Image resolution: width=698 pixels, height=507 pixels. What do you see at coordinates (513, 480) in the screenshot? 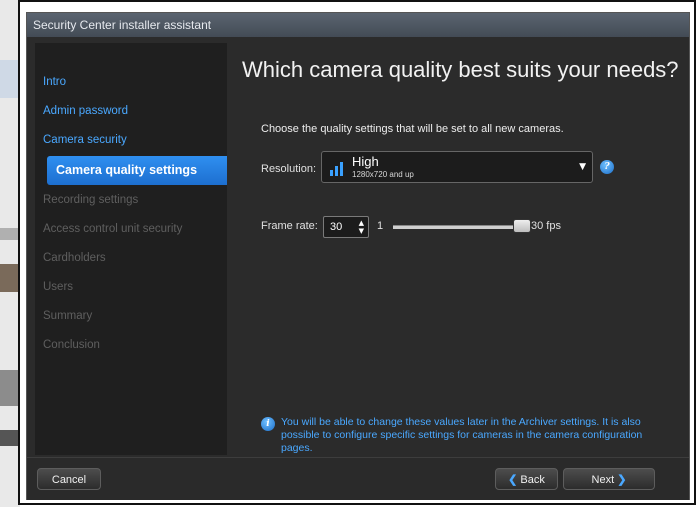
I see `chevron-left-icon: ❮` at bounding box center [513, 480].